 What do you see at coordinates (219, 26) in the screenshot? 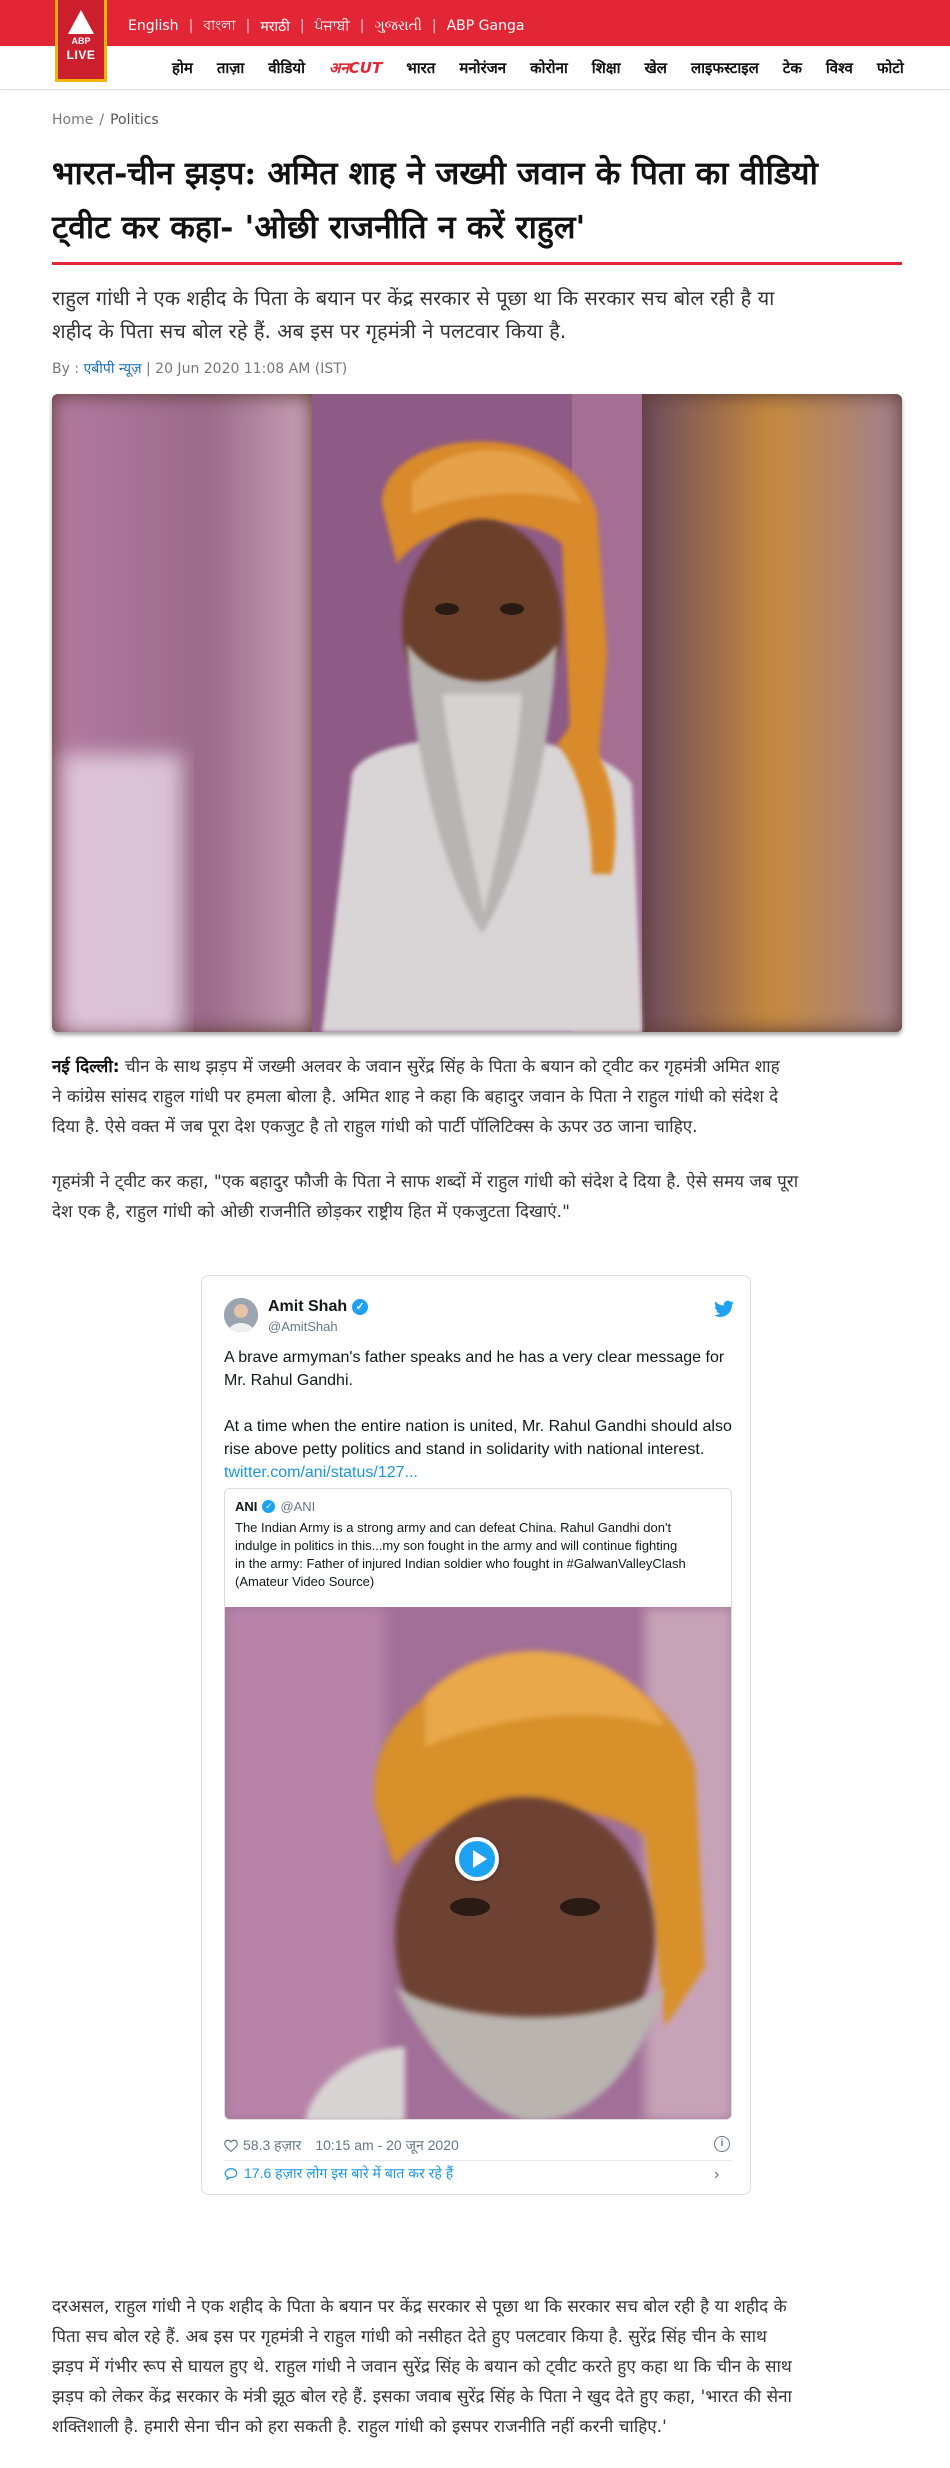
I see `lang-bangla: বাংলা` at bounding box center [219, 26].